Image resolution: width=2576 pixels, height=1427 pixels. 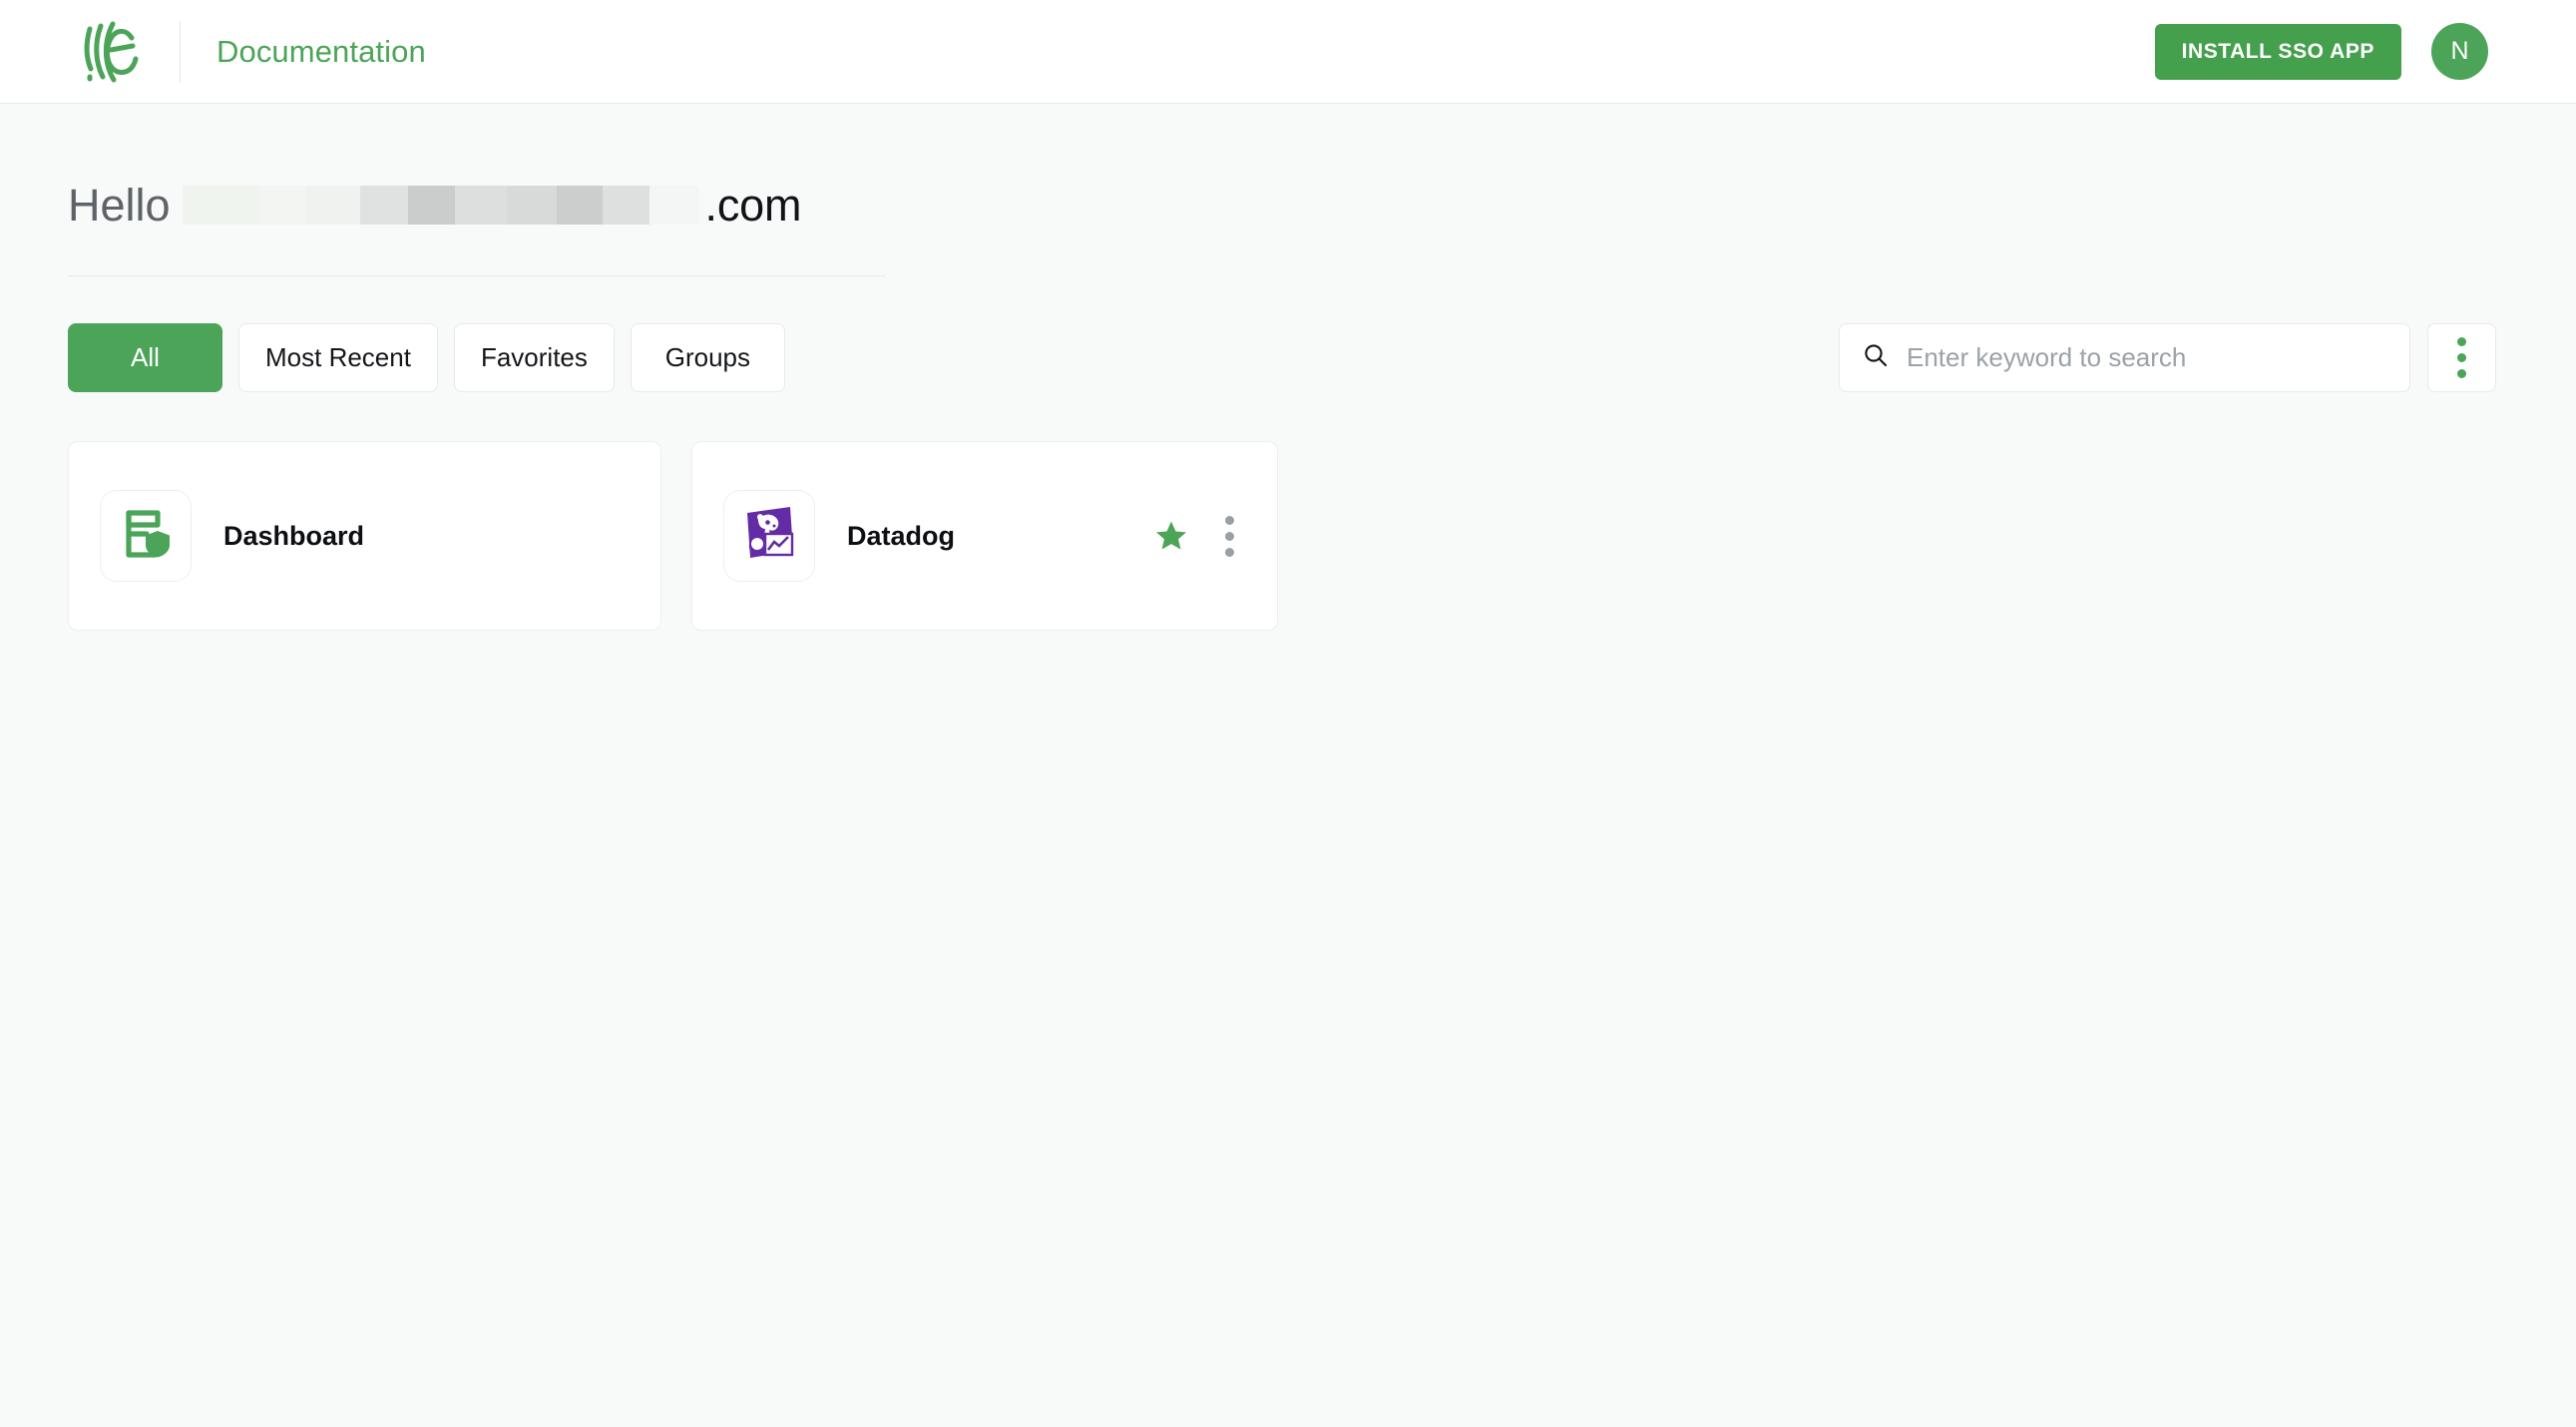 I want to click on card-overflow-menu-button, so click(x=1229, y=536).